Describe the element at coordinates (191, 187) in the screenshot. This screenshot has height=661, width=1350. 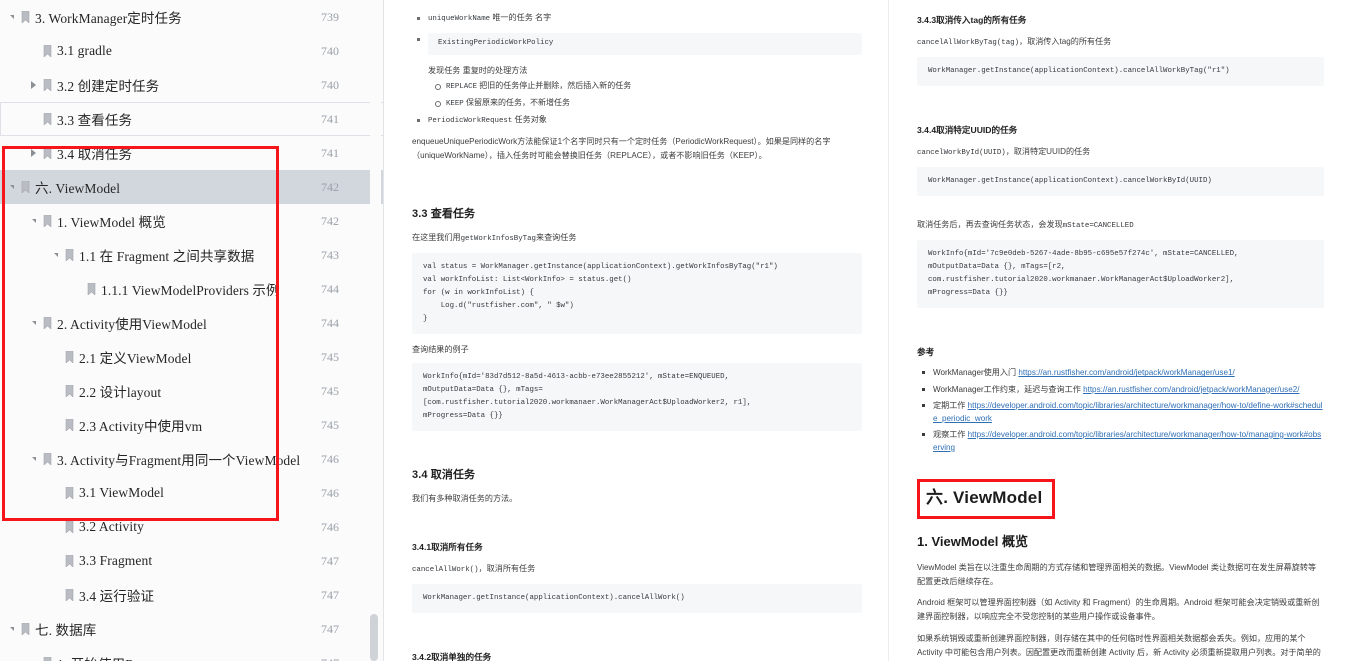
I see `toc-item: 六. ViewModel 742` at that location.